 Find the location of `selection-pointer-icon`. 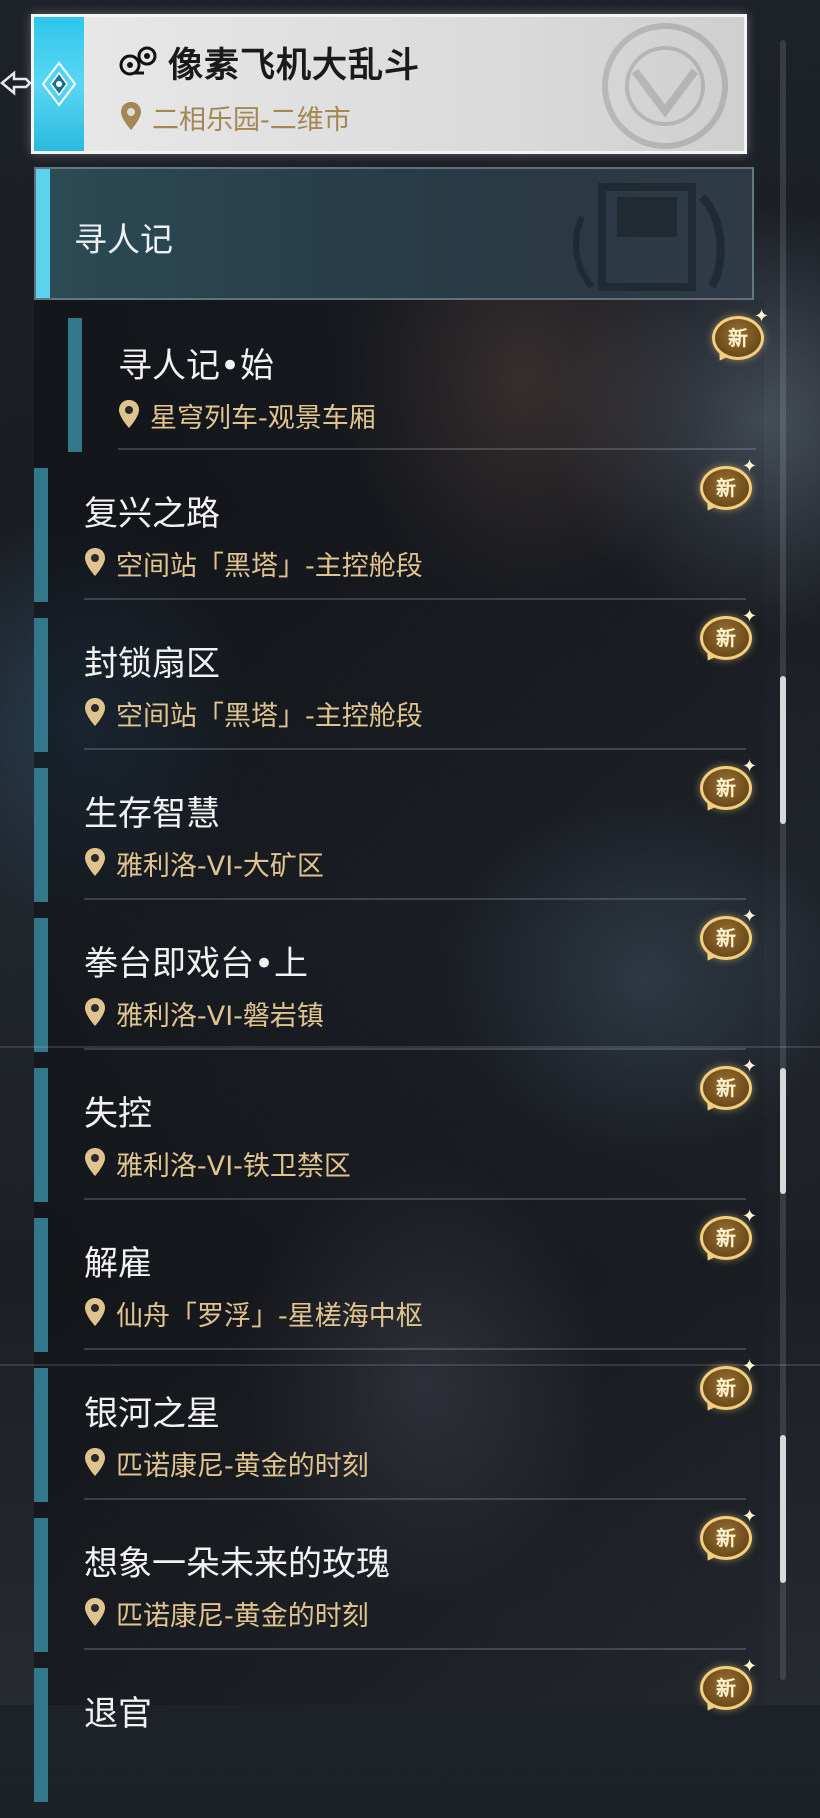

selection-pointer-icon is located at coordinates (16, 81).